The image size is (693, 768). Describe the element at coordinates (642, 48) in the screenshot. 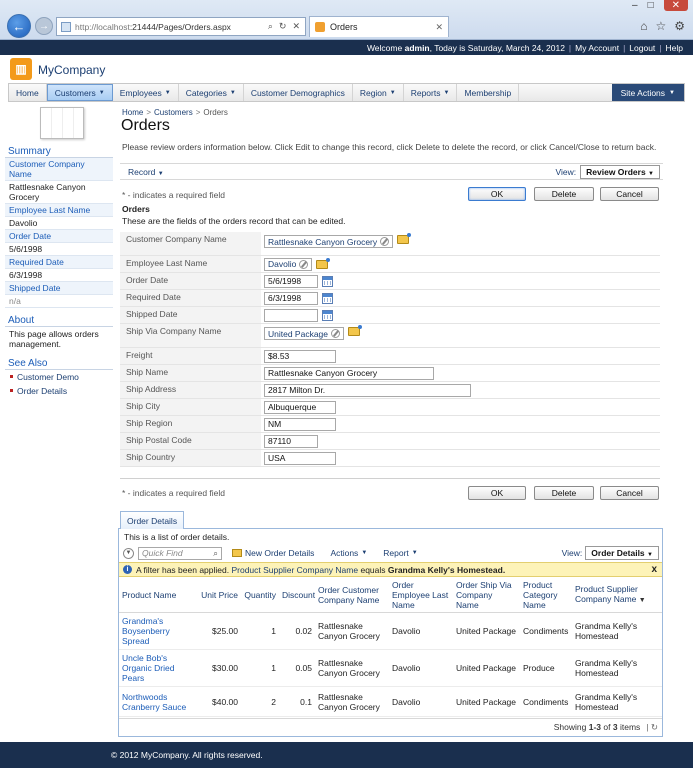

I see `logout-link: Logout` at that location.